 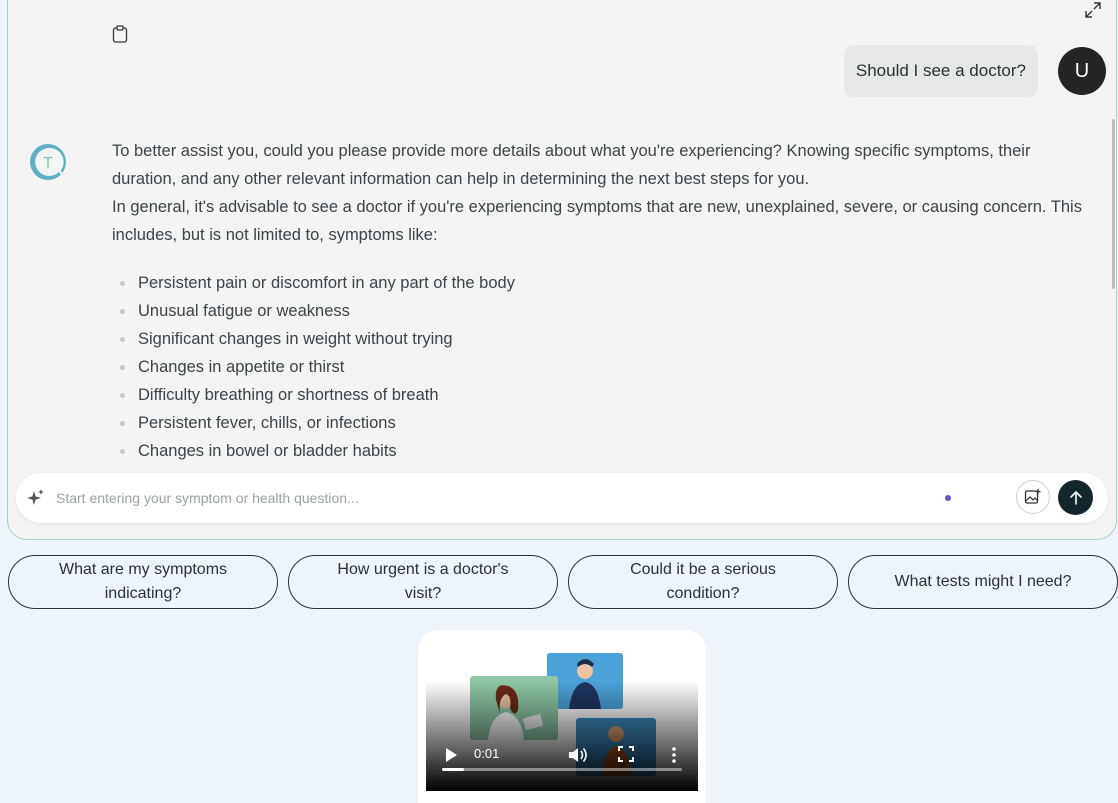 I want to click on video-card: 0:01, so click(x=562, y=716).